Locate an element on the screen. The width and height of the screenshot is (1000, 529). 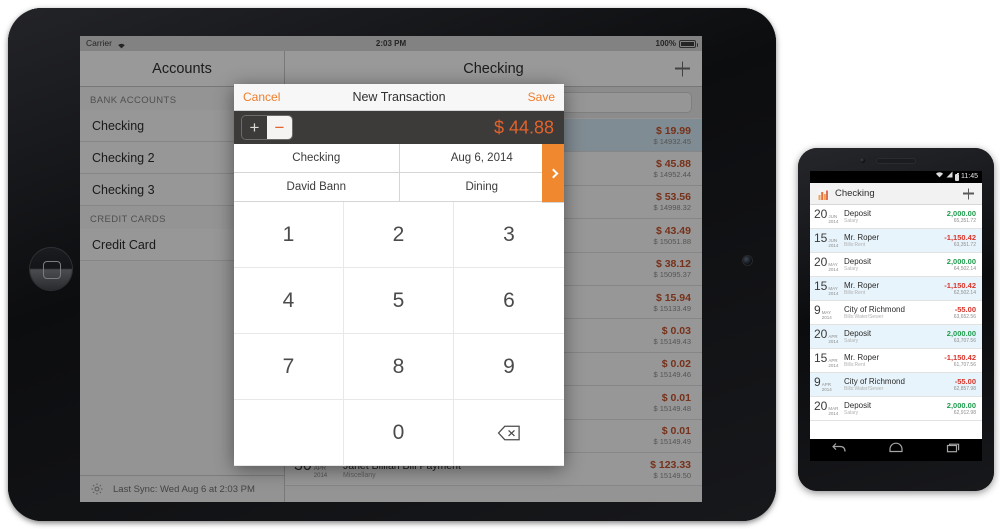
app-logo-icon is located at coordinates (823, 193).